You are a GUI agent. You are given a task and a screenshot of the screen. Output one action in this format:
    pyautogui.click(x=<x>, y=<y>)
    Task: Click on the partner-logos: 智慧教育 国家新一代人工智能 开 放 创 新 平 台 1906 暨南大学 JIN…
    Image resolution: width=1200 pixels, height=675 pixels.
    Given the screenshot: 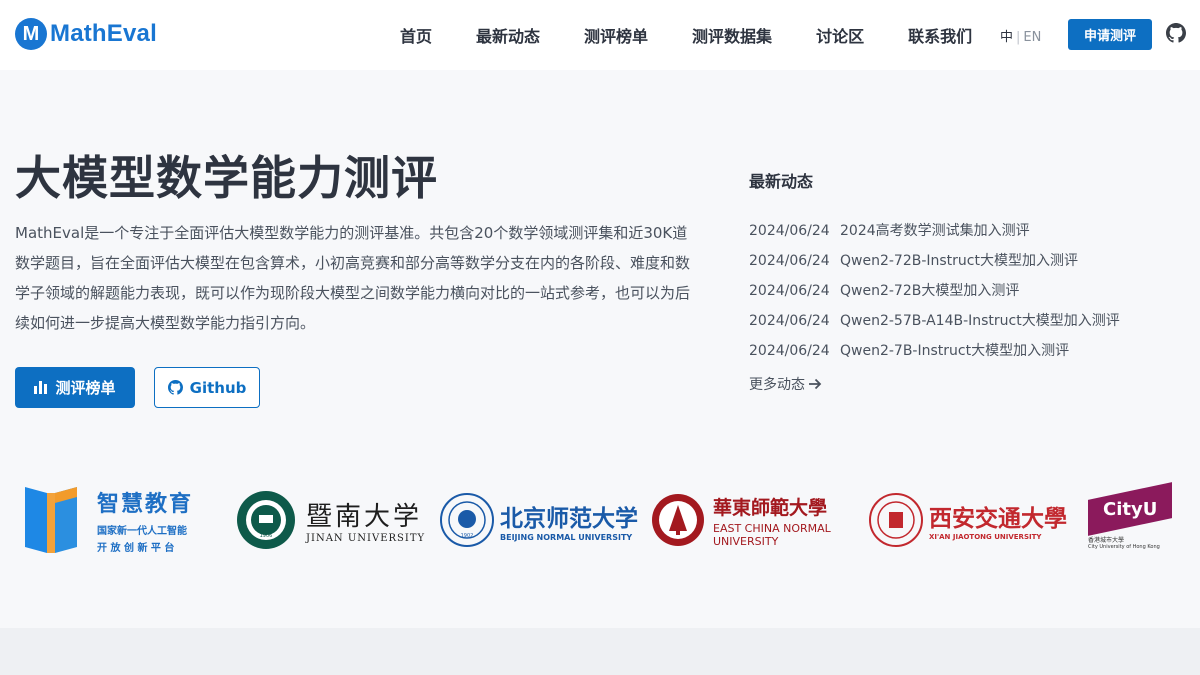 What is the action you would take?
    pyautogui.click(x=600, y=520)
    